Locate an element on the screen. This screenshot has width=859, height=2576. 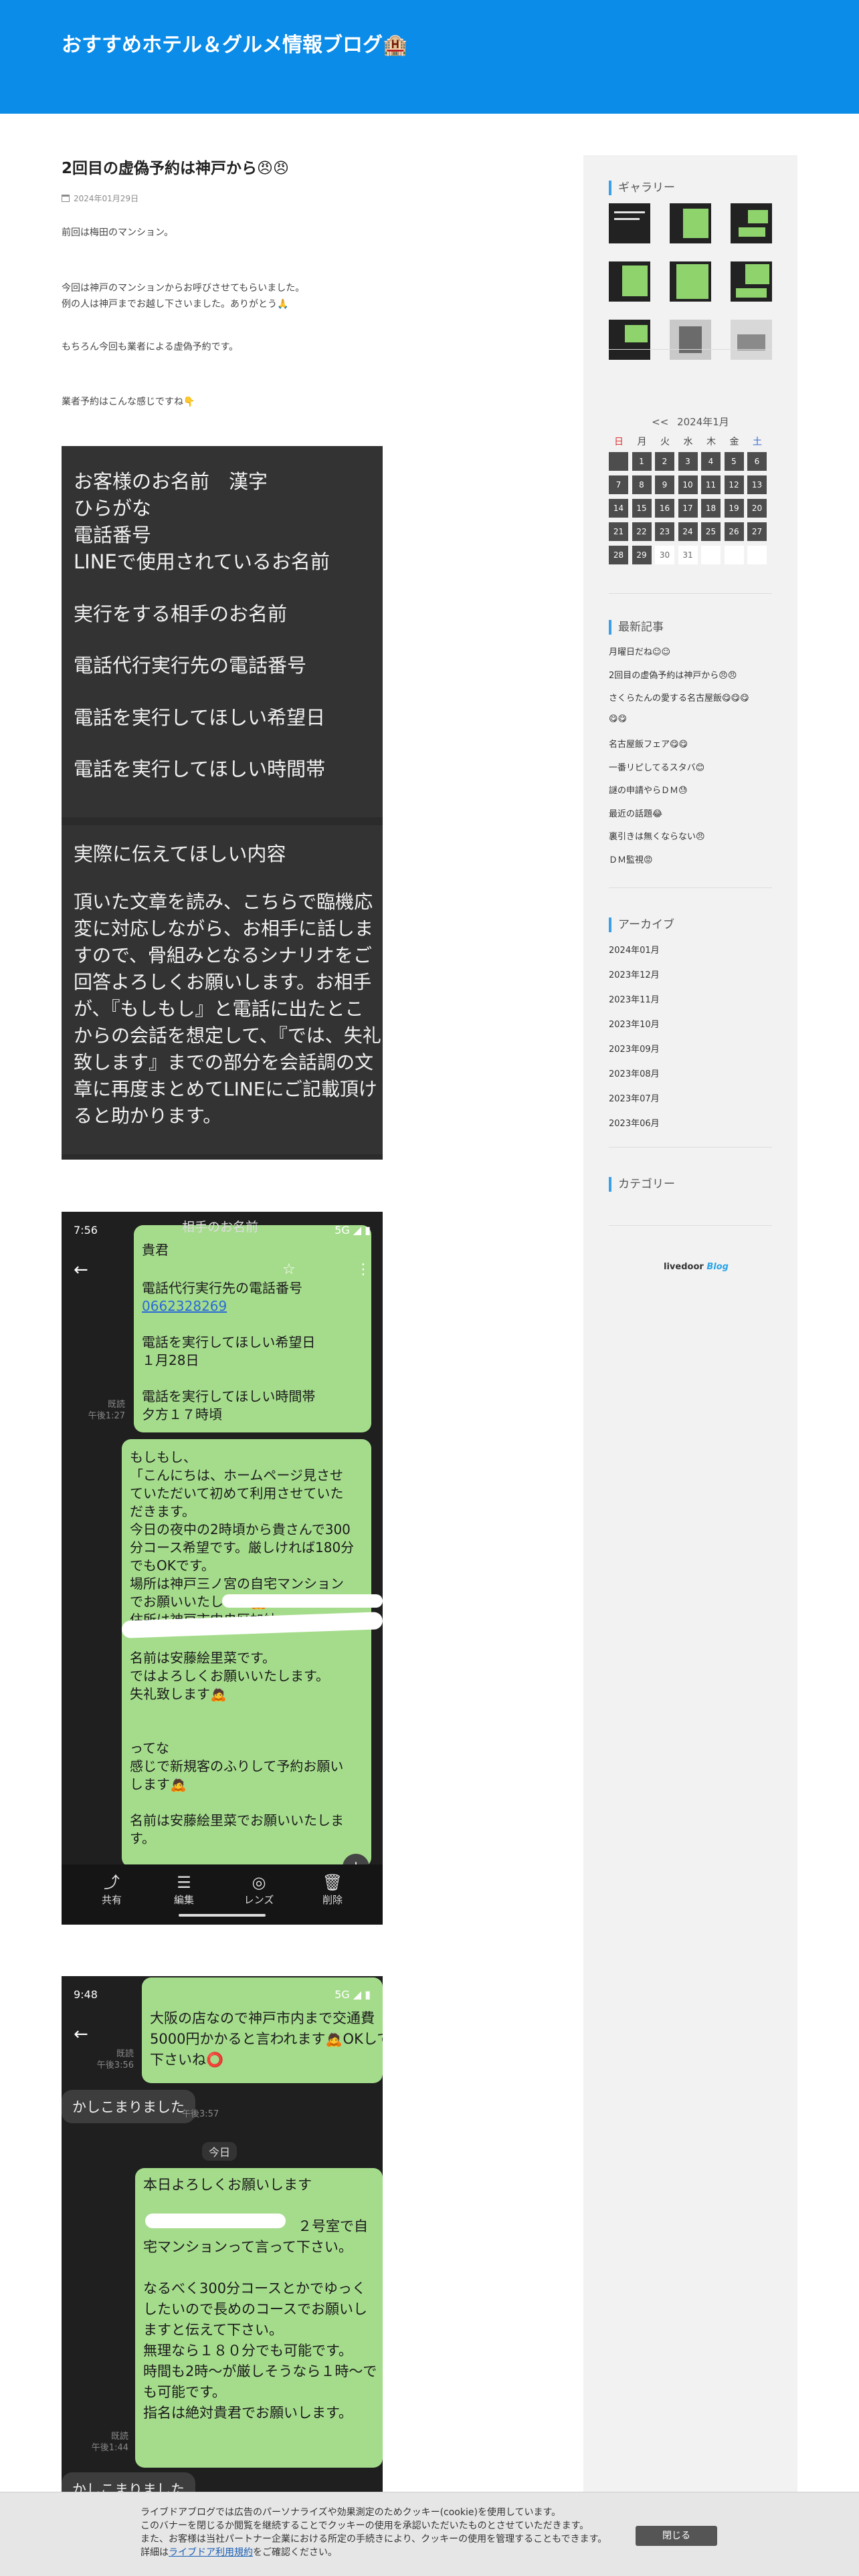
livedoor-blog-logo: livedoor Blog is located at coordinates (696, 1267).